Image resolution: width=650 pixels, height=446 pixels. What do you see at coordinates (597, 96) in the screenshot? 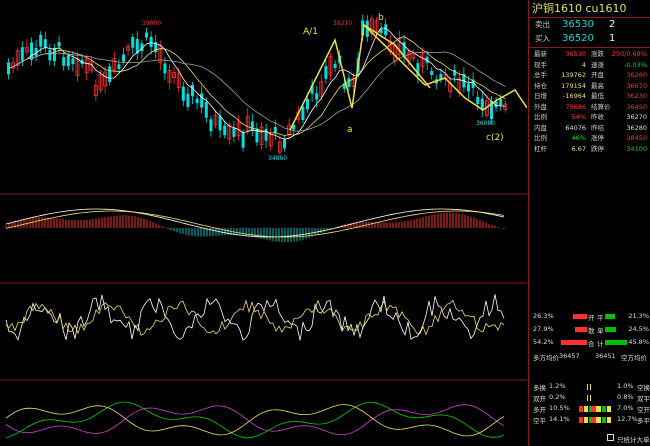
I see `quote-label-right: 最低` at bounding box center [597, 96].